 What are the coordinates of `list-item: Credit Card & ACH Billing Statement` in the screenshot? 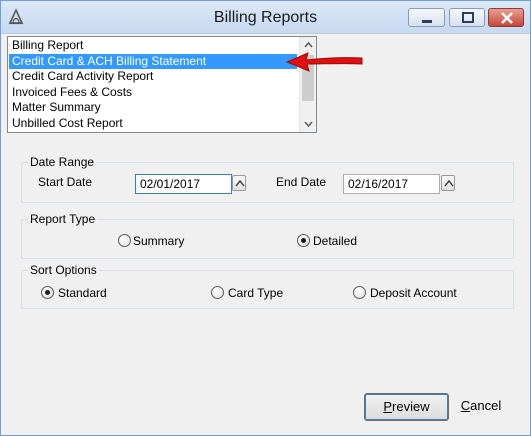 It's located at (153, 61).